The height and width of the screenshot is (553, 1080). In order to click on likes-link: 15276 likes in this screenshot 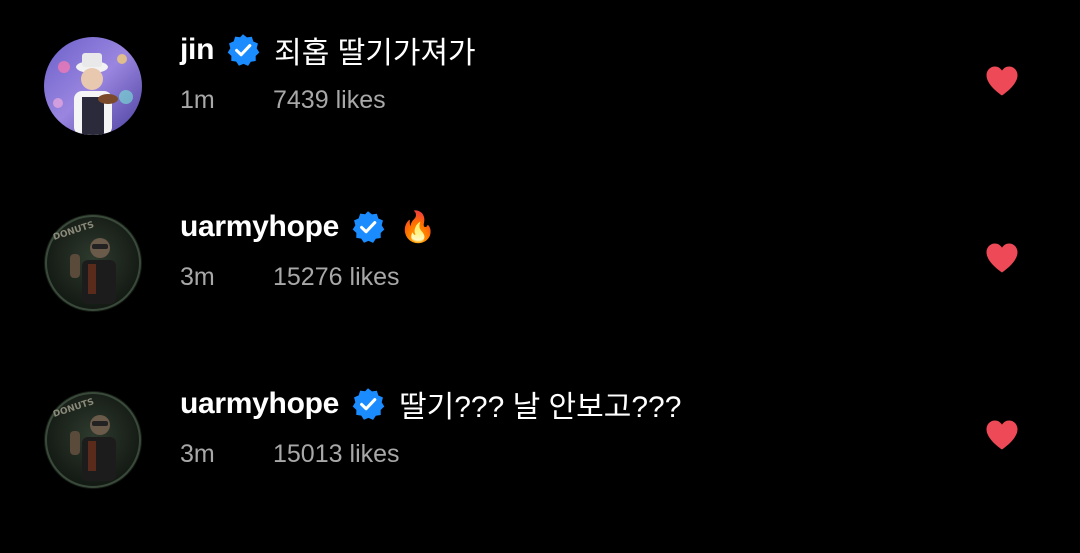, I will do `click(336, 277)`.